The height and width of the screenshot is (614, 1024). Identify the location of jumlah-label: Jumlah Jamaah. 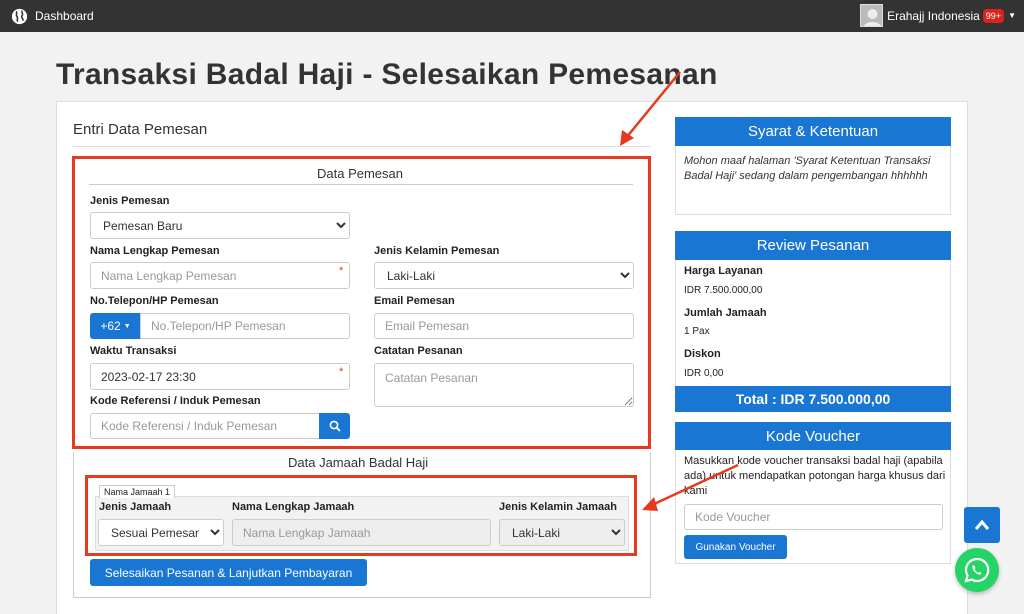
(725, 313).